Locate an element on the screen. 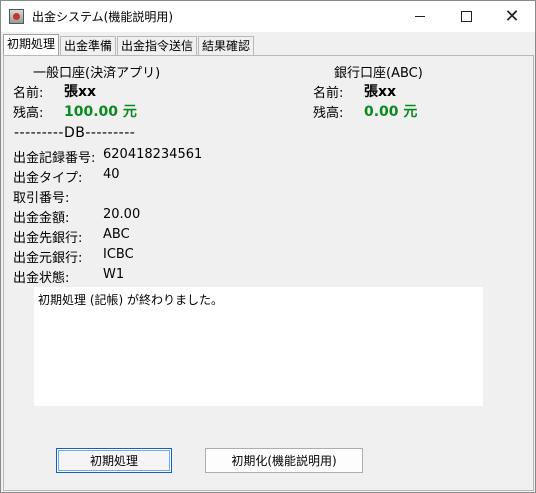 The height and width of the screenshot is (493, 536). db-field-value: 40 is located at coordinates (111, 174).